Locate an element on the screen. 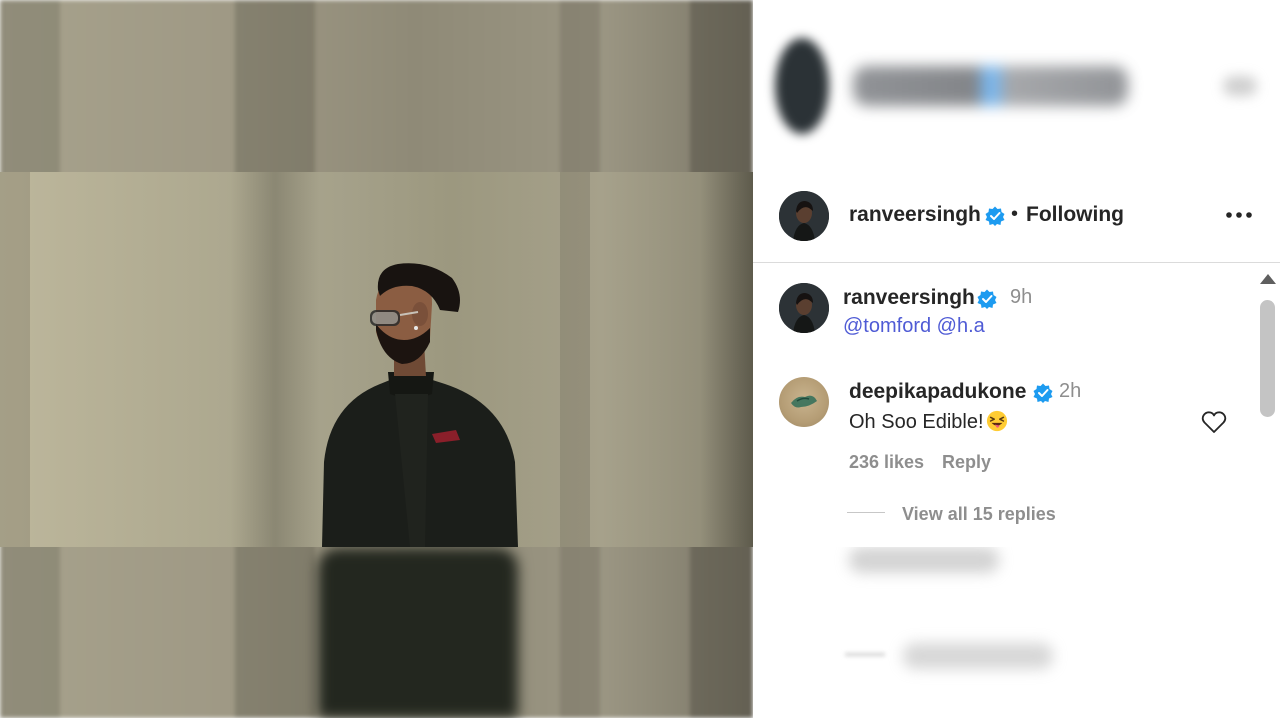 The image size is (1280, 718). person-in-black-suit-image is located at coordinates (420, 405).